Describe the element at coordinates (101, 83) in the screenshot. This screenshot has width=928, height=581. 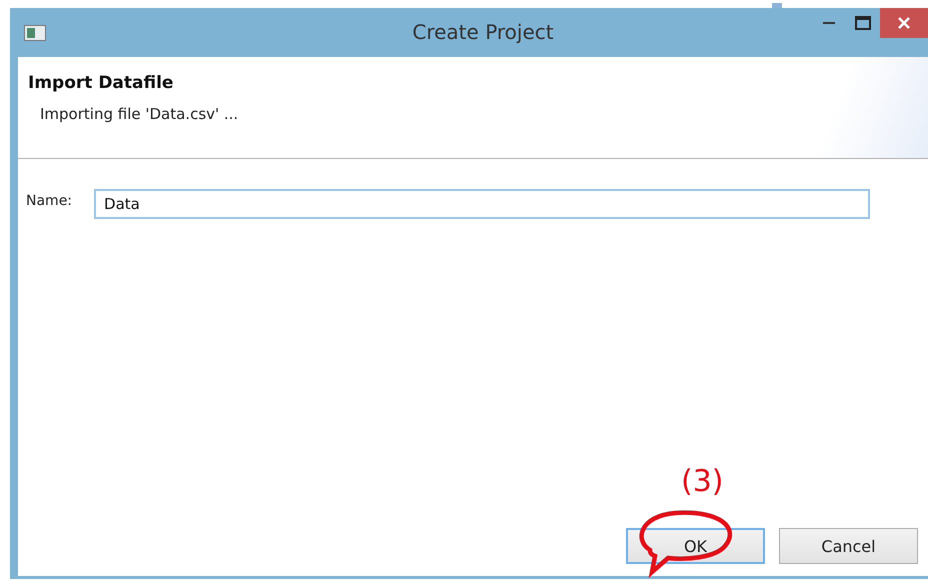
I see `header-title: Import Datafile` at that location.